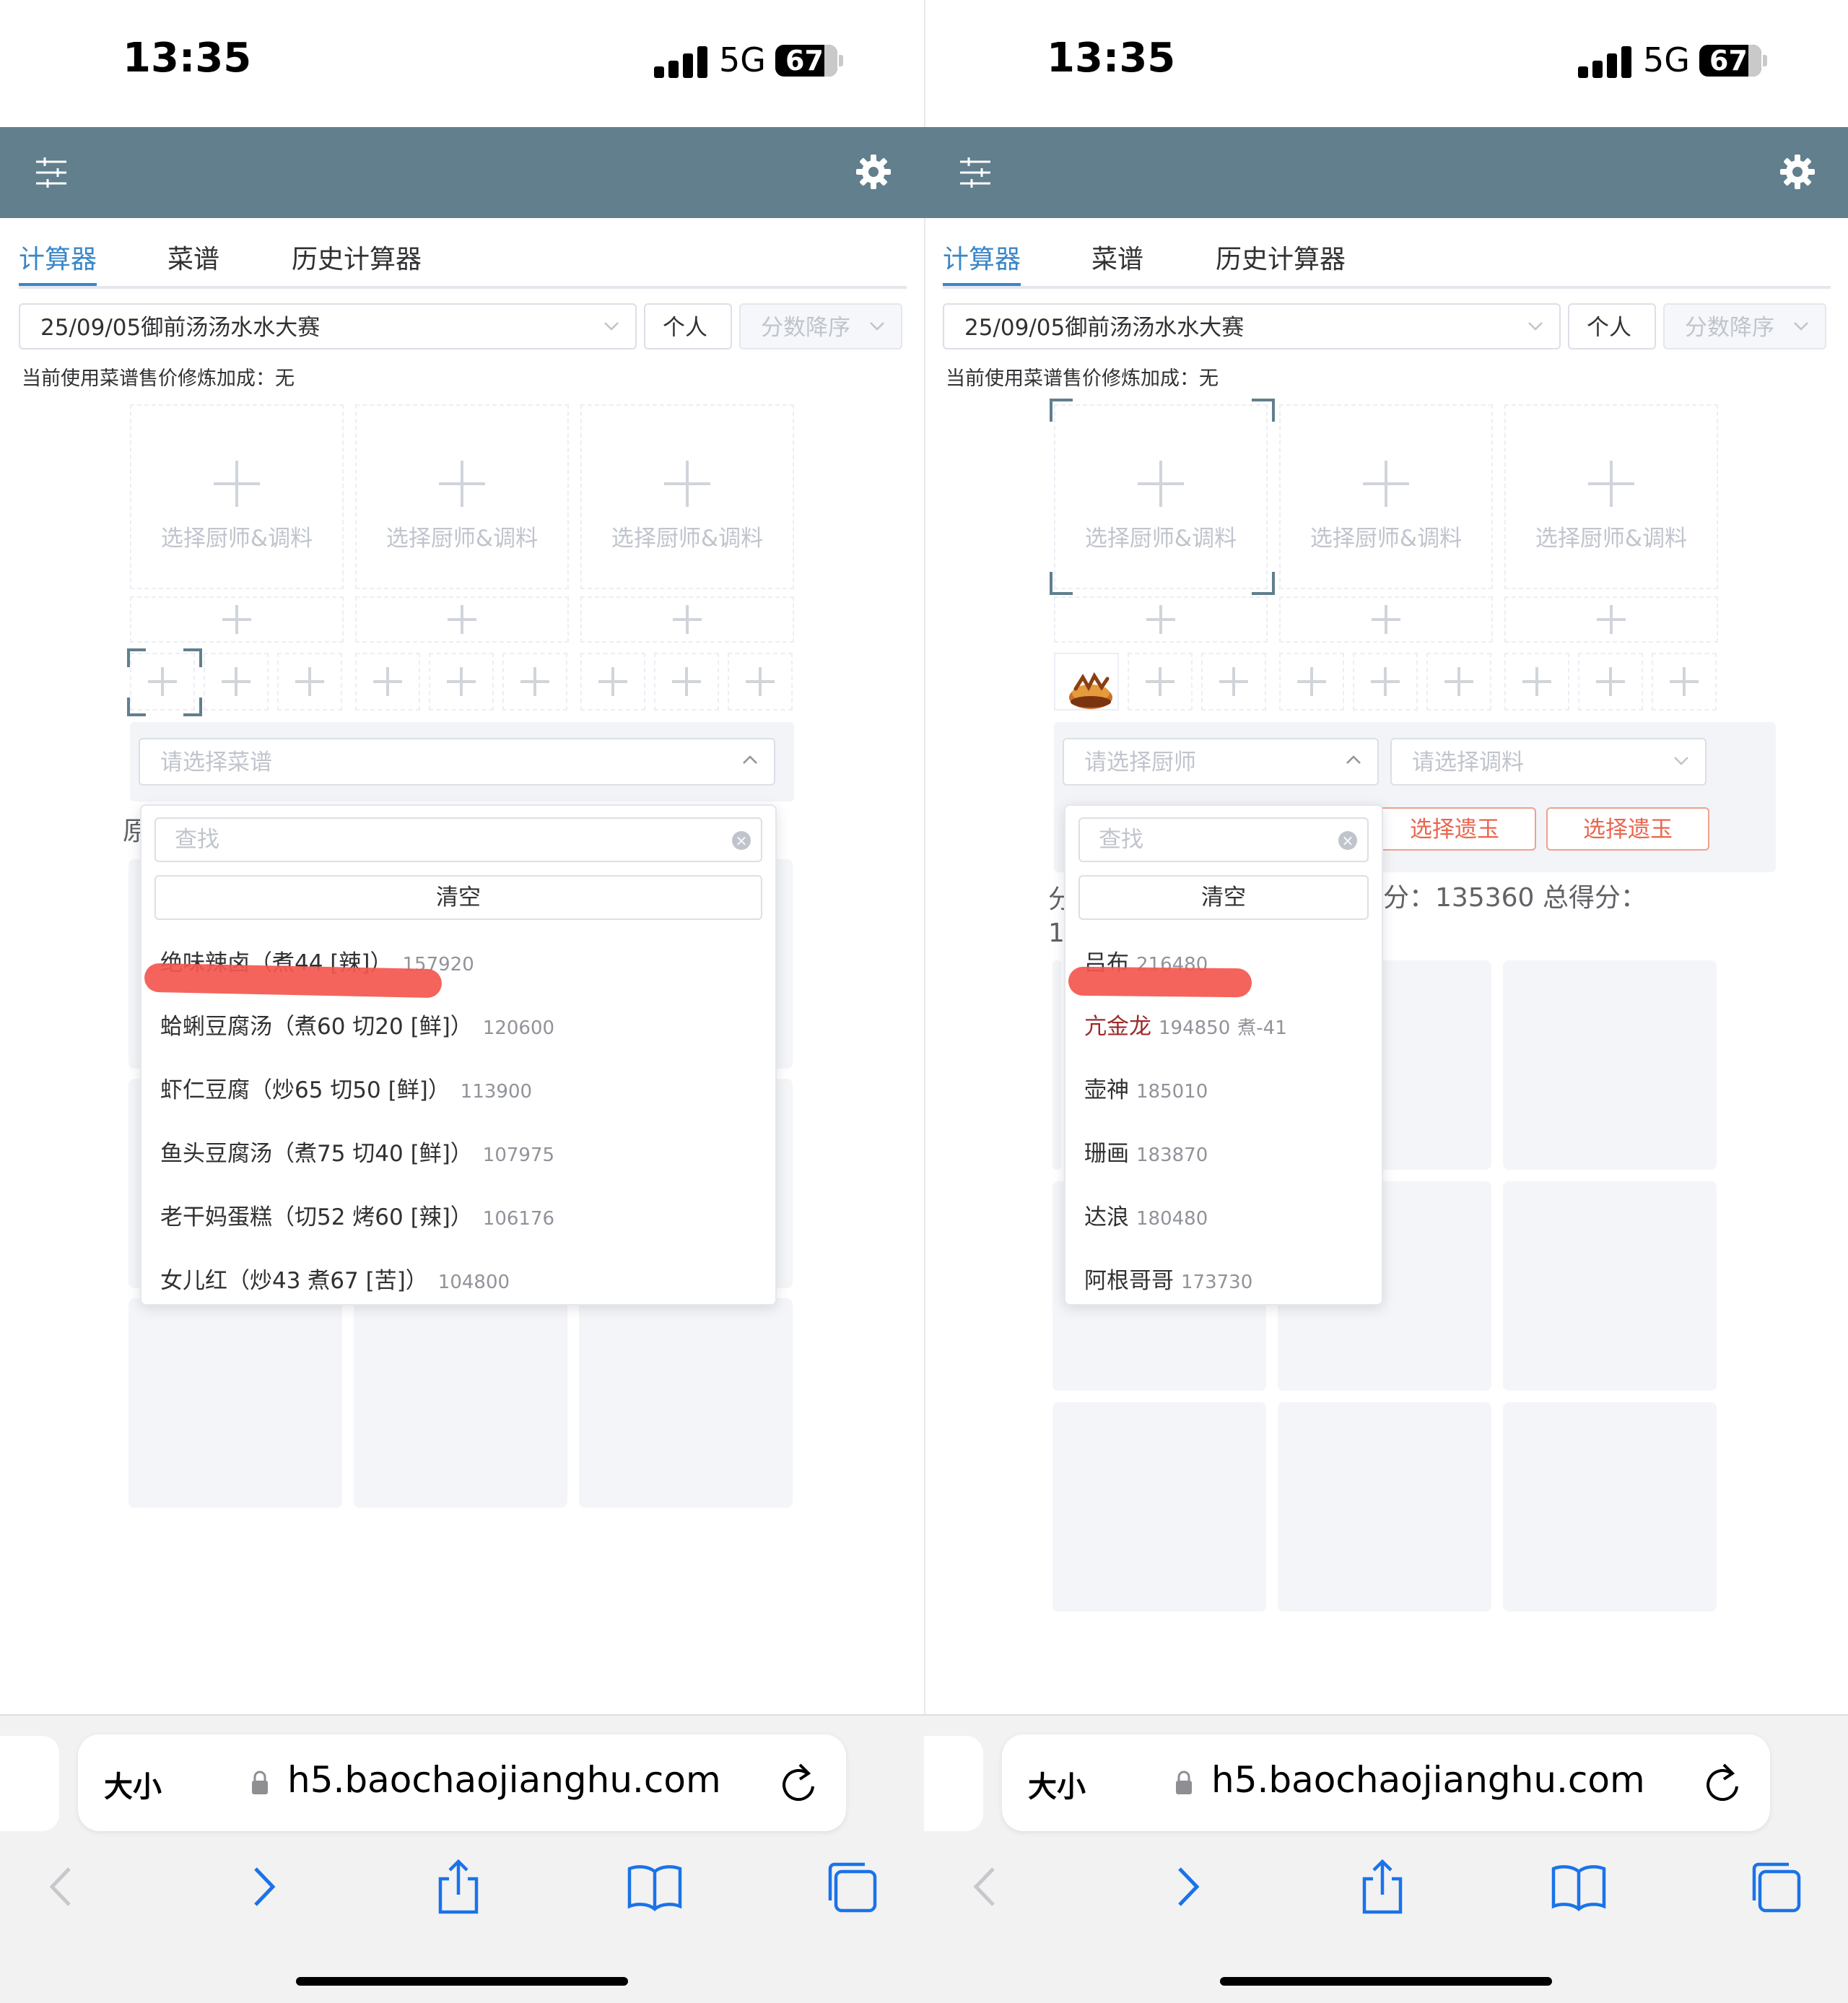 The width and height of the screenshot is (1848, 2003). Describe the element at coordinates (1184, 1782) in the screenshot. I see `lock-icon` at that location.